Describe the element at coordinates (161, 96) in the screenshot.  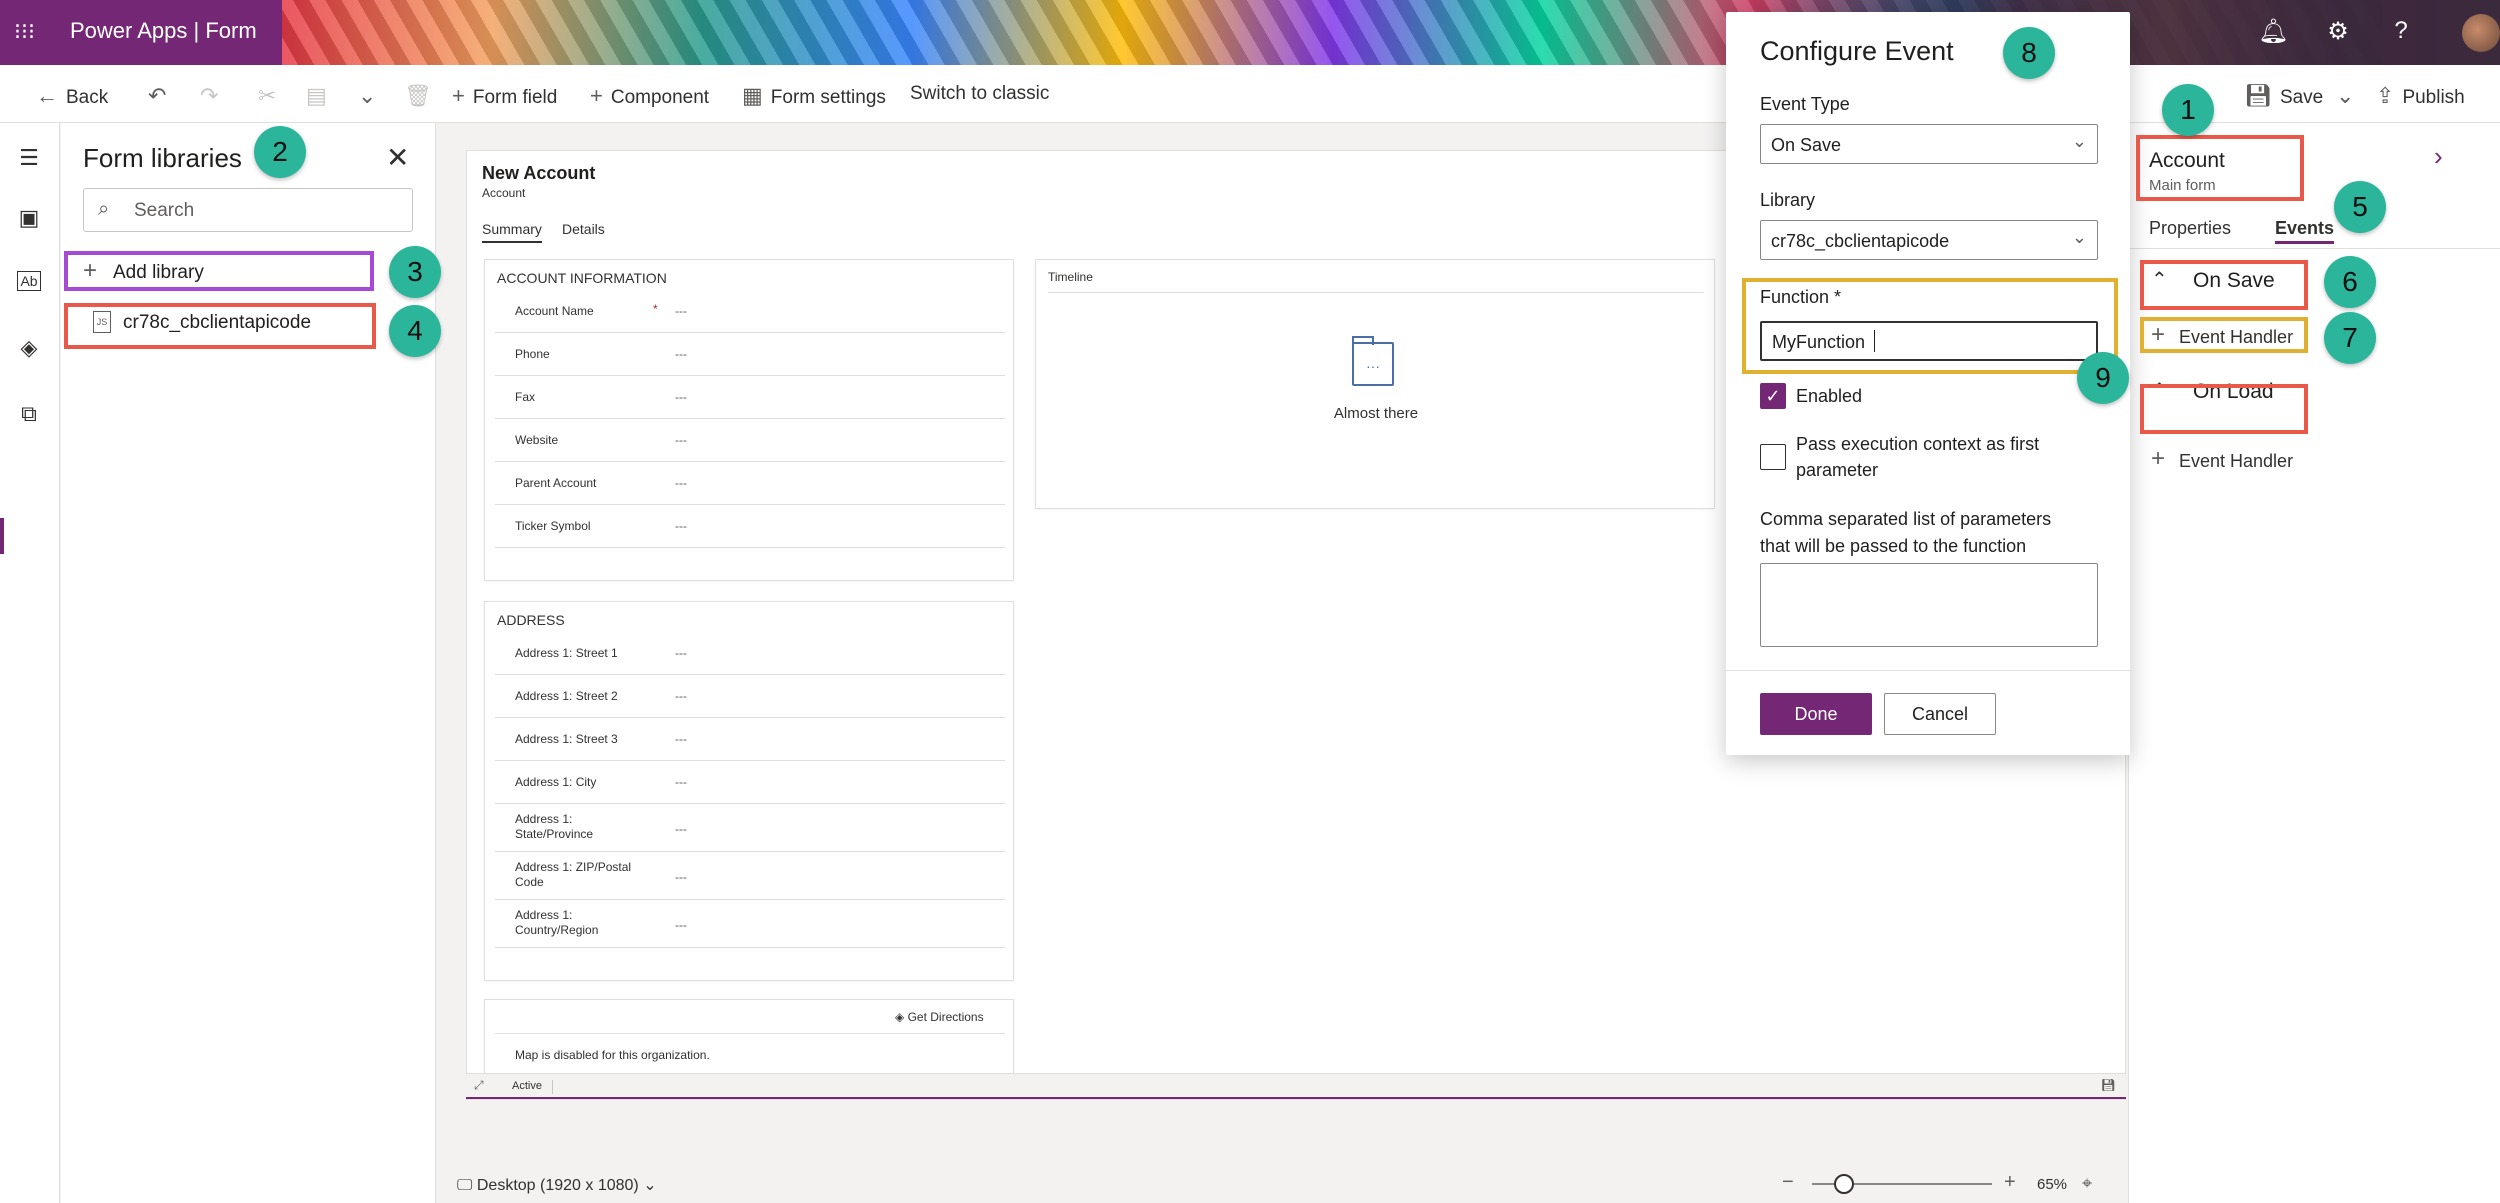
I see `undo-button: ↶` at that location.